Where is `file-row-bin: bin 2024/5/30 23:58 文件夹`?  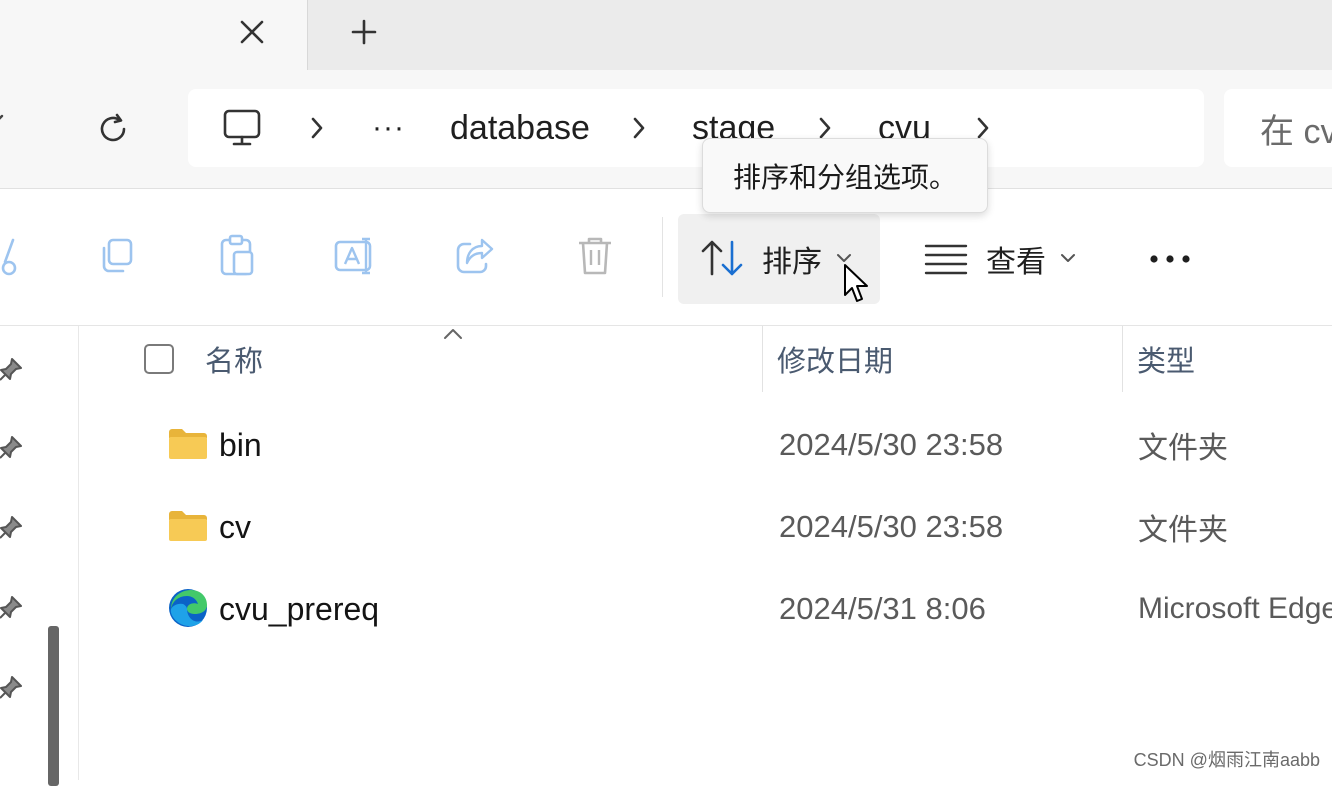 file-row-bin: bin 2024/5/30 23:58 文件夹 is located at coordinates (705, 445).